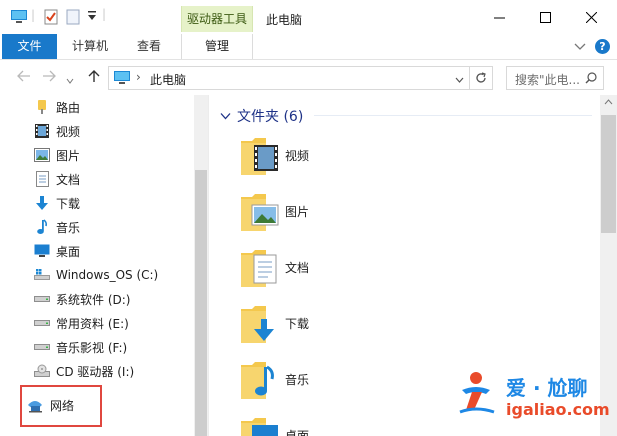 The height and width of the screenshot is (436, 617). What do you see at coordinates (558, 409) in the screenshot?
I see `watermark-url: igaliao.com` at bounding box center [558, 409].